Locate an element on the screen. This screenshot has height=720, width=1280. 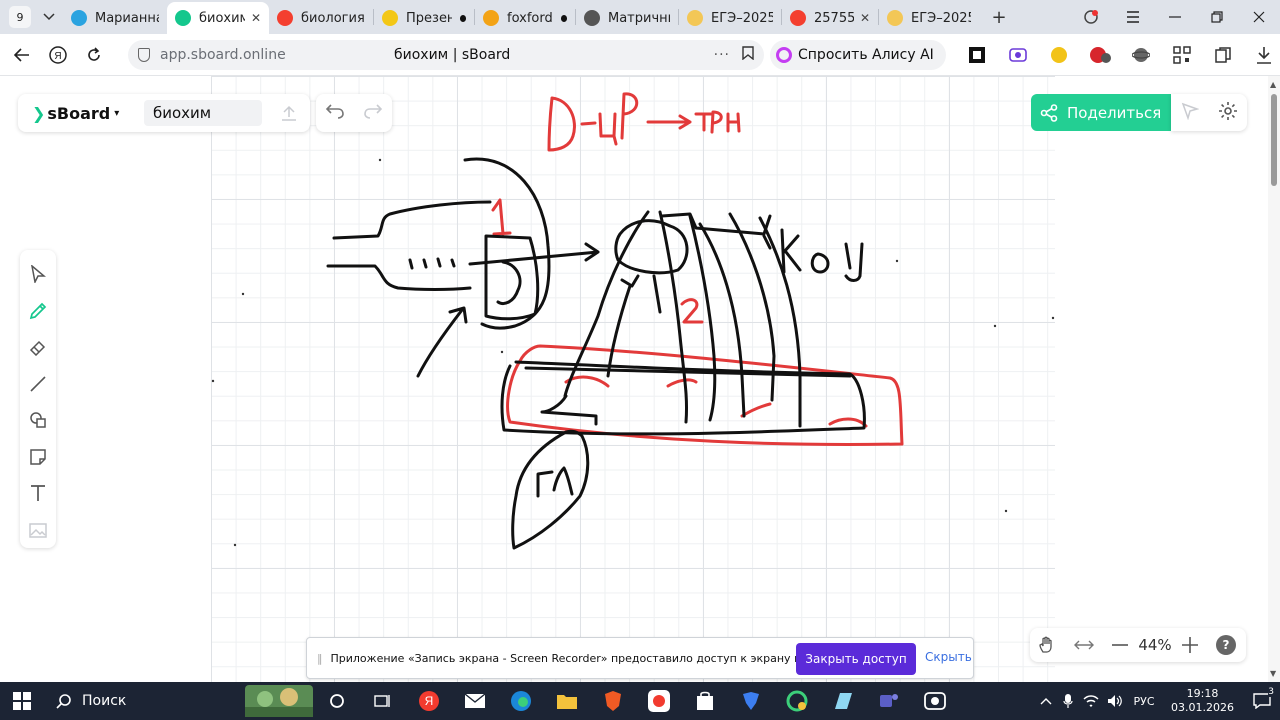
minimize-icon is located at coordinates (1175, 17).